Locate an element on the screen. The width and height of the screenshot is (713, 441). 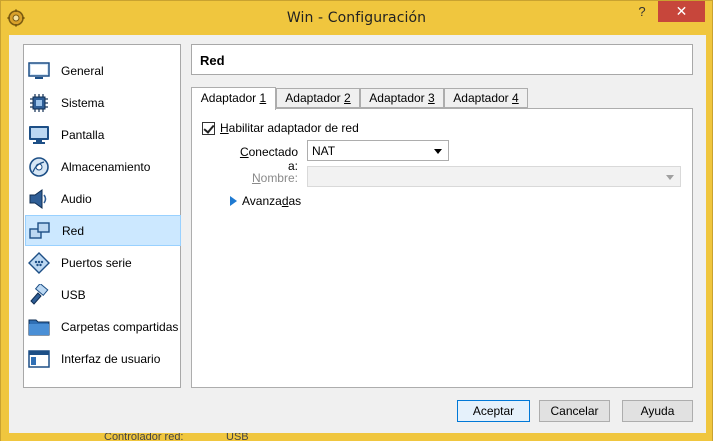
tab-adapter-2: Adaptador 2 is located at coordinates (318, 98).